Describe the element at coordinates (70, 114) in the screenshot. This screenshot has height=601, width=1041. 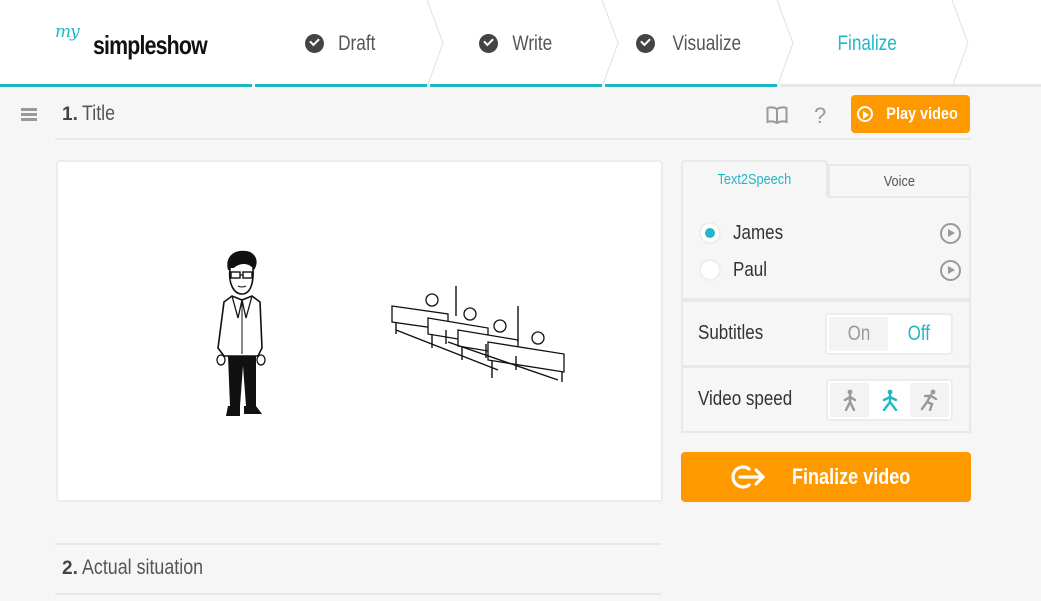
I see `scene-number: 1.` at that location.